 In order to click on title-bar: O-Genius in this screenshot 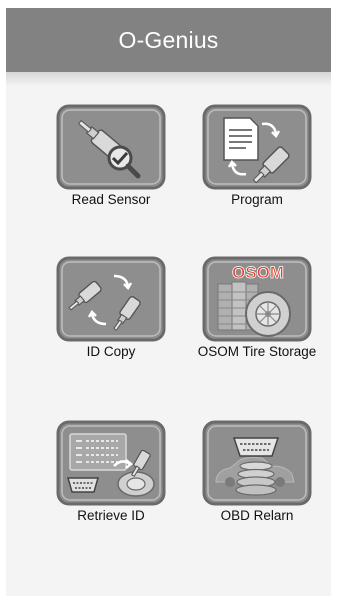, I will do `click(168, 40)`.